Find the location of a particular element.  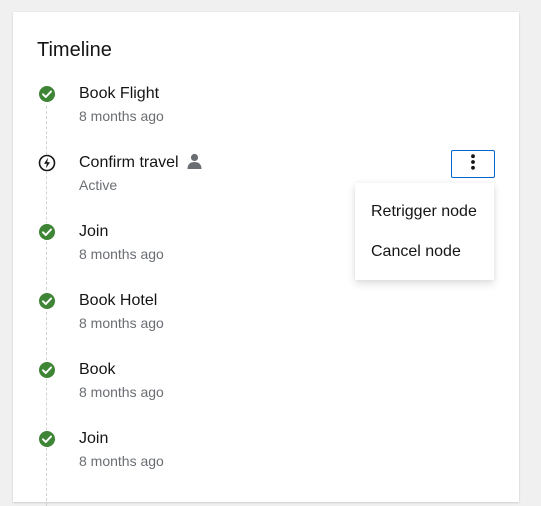

user-icon is located at coordinates (194, 164).